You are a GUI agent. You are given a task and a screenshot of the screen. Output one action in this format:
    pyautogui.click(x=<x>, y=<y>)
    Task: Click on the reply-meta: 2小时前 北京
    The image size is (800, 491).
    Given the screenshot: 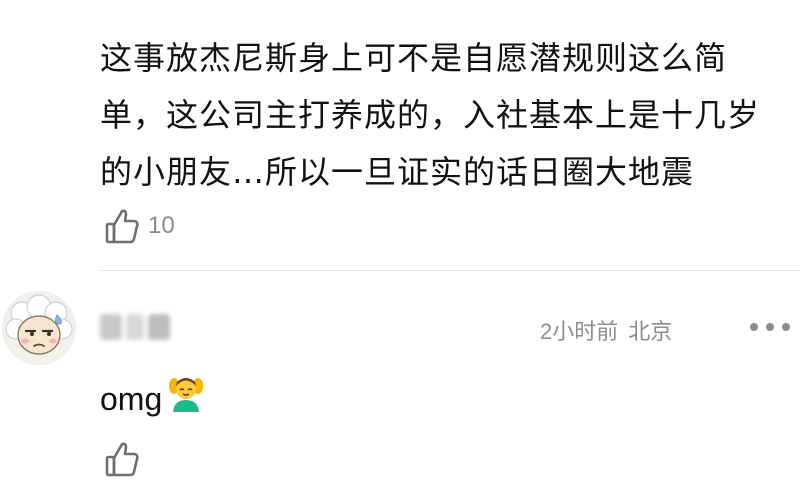 What is the action you would take?
    pyautogui.click(x=606, y=330)
    